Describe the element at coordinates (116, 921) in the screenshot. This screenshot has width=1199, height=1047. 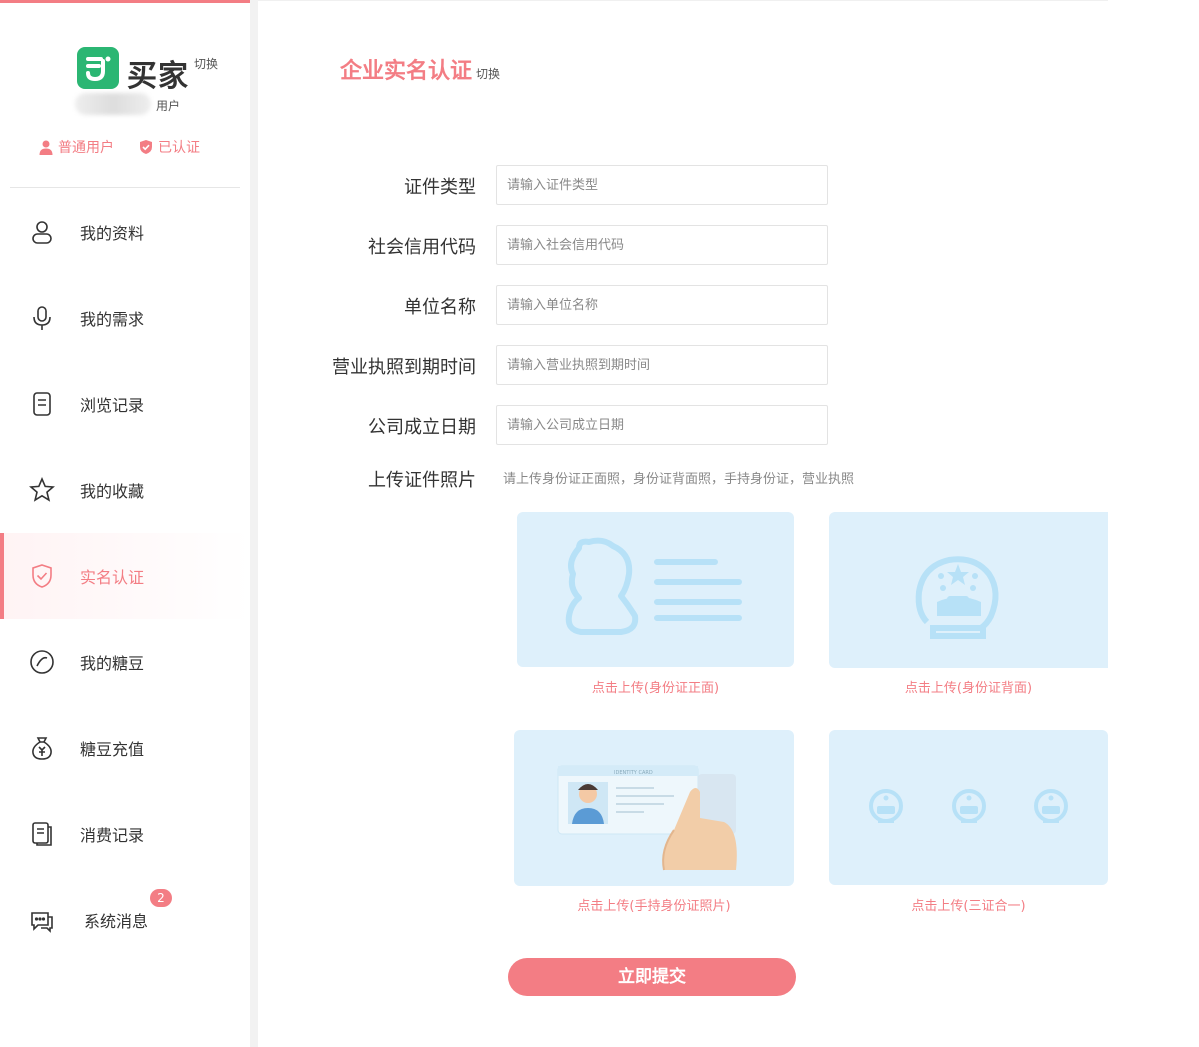
I see `sidebar-item-label: 系统消息` at that location.